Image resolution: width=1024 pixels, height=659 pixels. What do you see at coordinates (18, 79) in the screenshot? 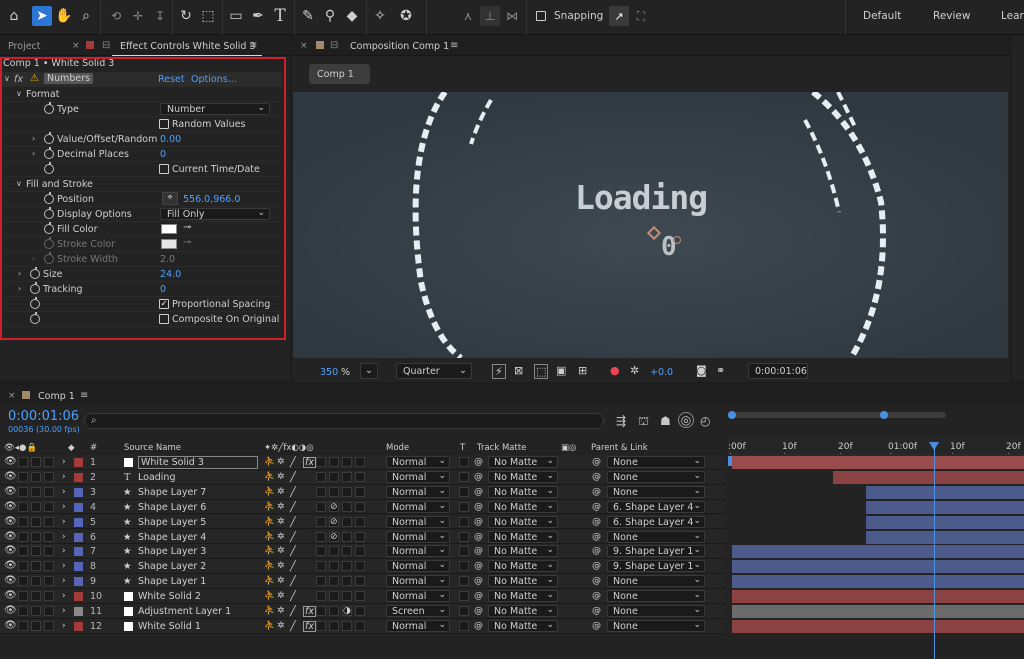
I see `fx-icon: fx` at bounding box center [18, 79].